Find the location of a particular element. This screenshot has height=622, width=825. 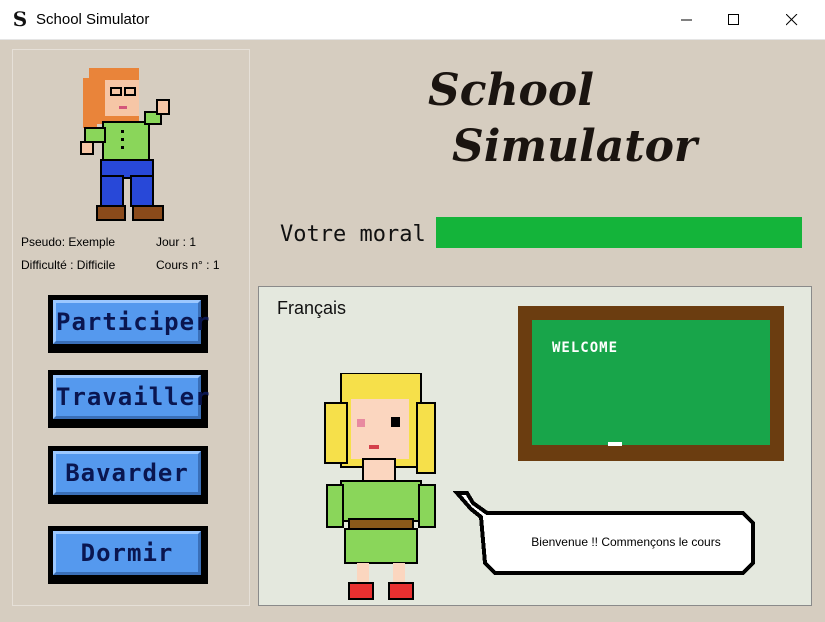

participer-button-label: Participer is located at coordinates (133, 322).